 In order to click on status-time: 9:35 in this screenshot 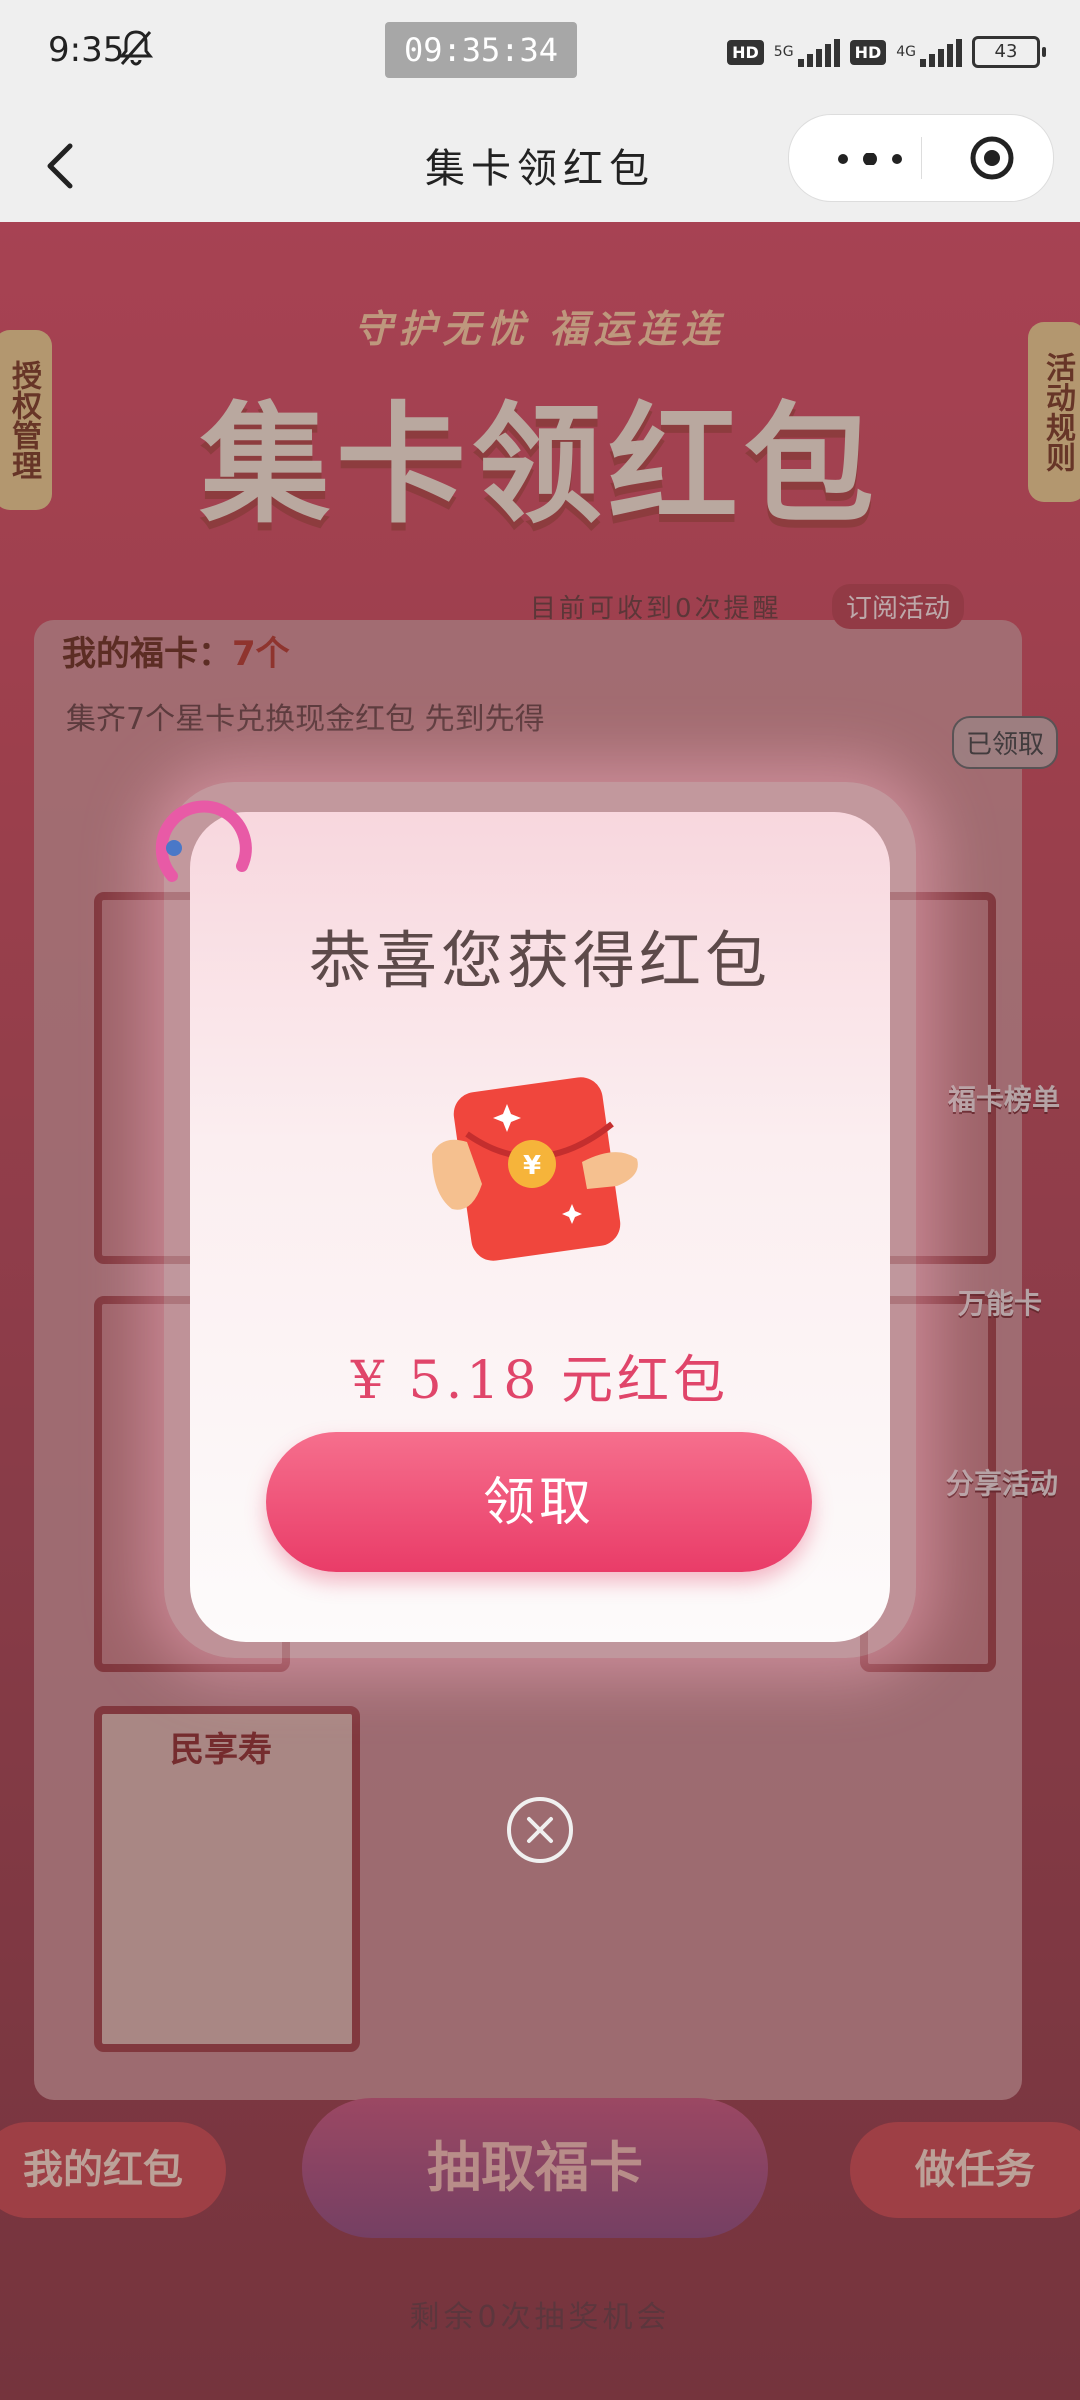, I will do `click(86, 50)`.